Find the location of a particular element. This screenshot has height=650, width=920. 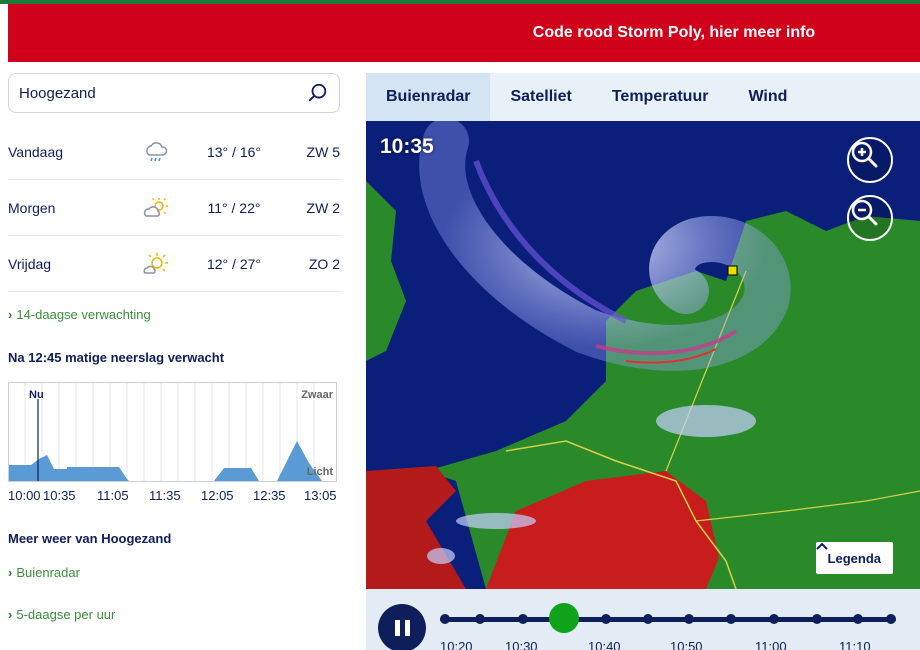

link-5-day-hourly: › 5-daagse per uur is located at coordinates (61, 614).